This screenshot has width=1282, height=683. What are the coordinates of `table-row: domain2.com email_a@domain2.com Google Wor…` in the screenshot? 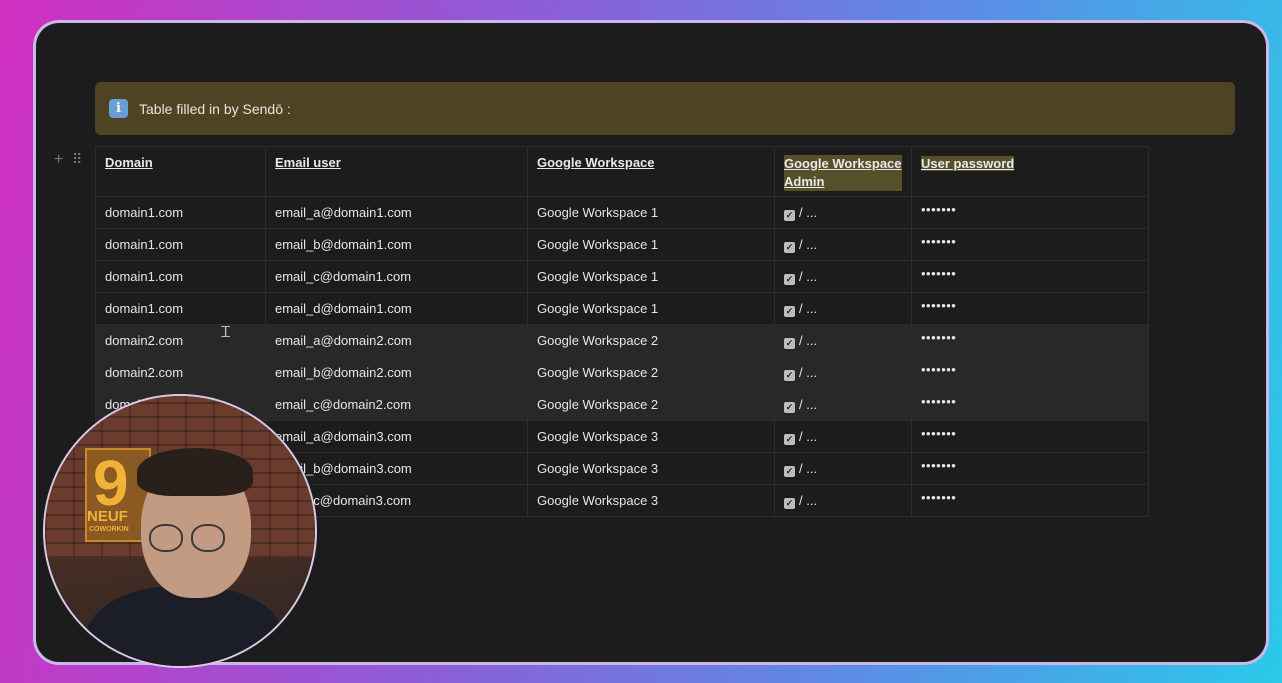 It's located at (622, 340).